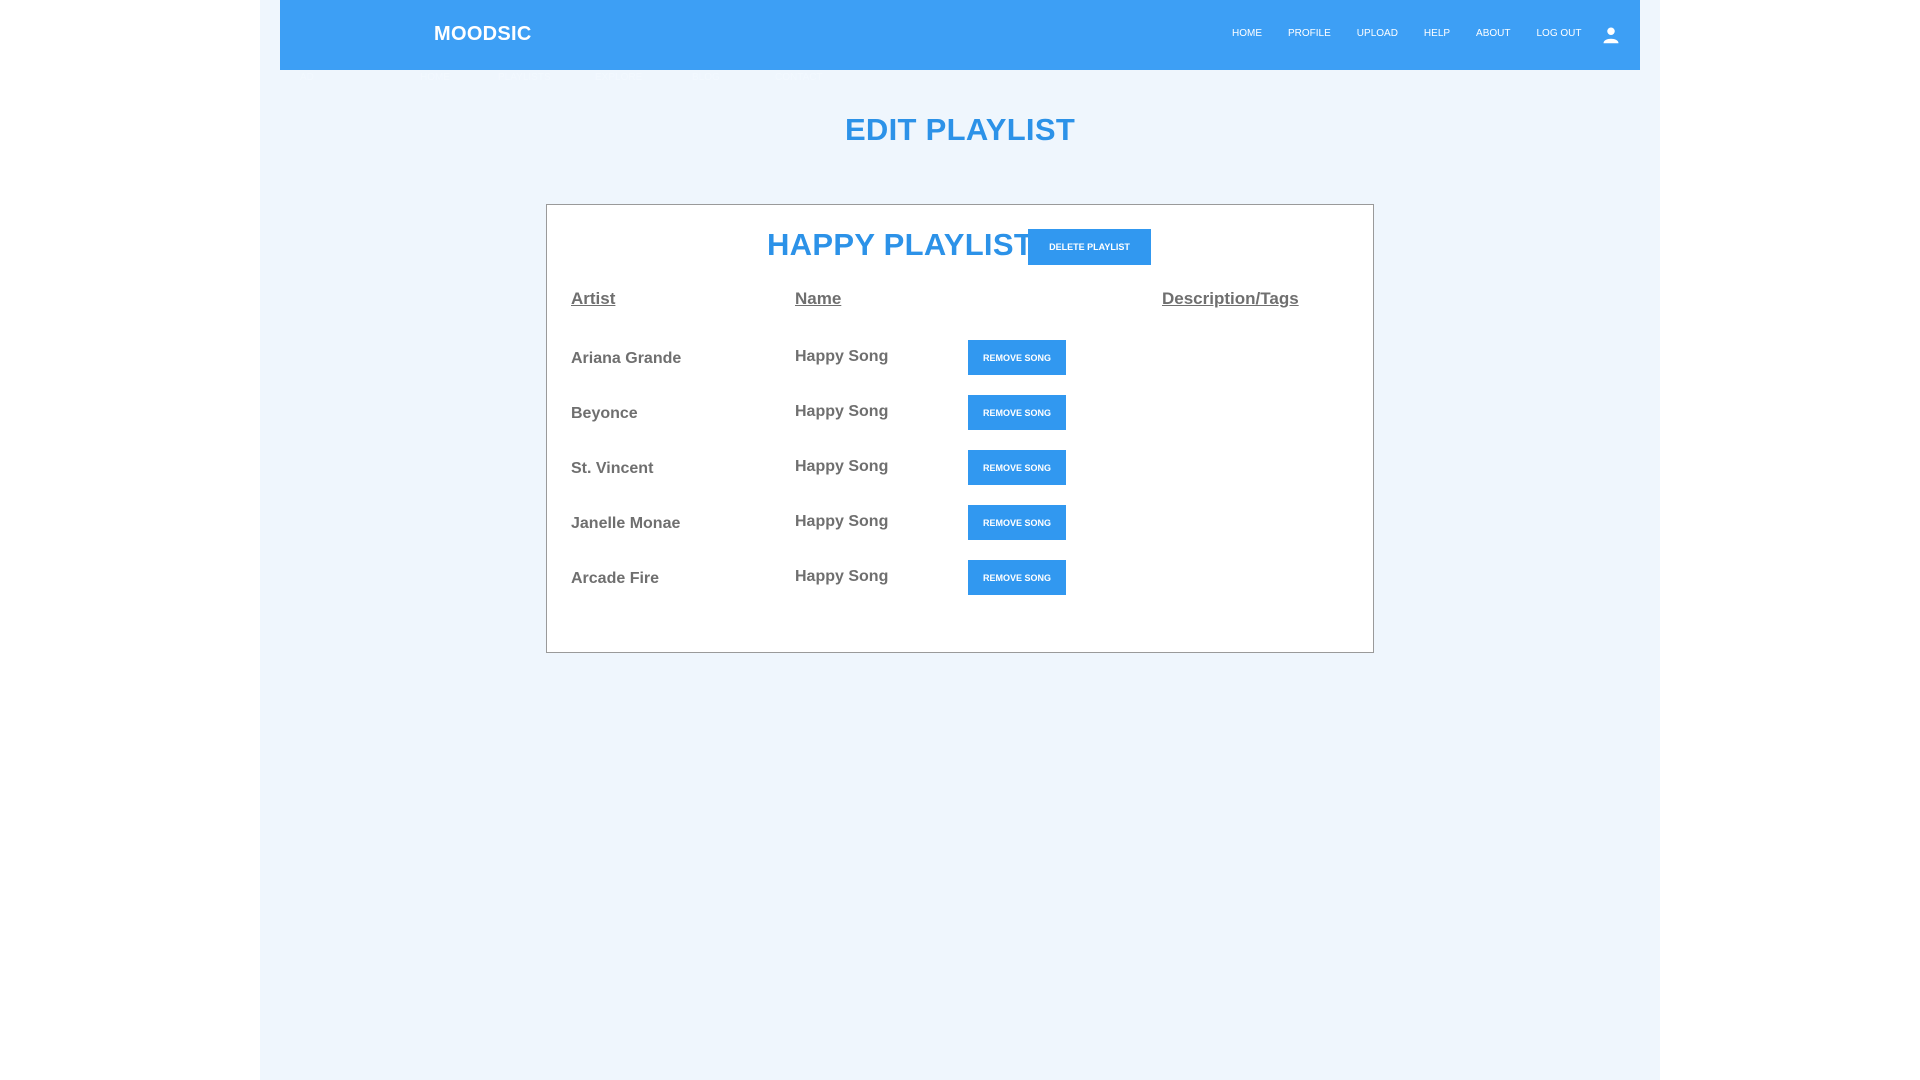 This screenshot has height=1080, width=1920. I want to click on column-header-artist: Artist, so click(593, 299).